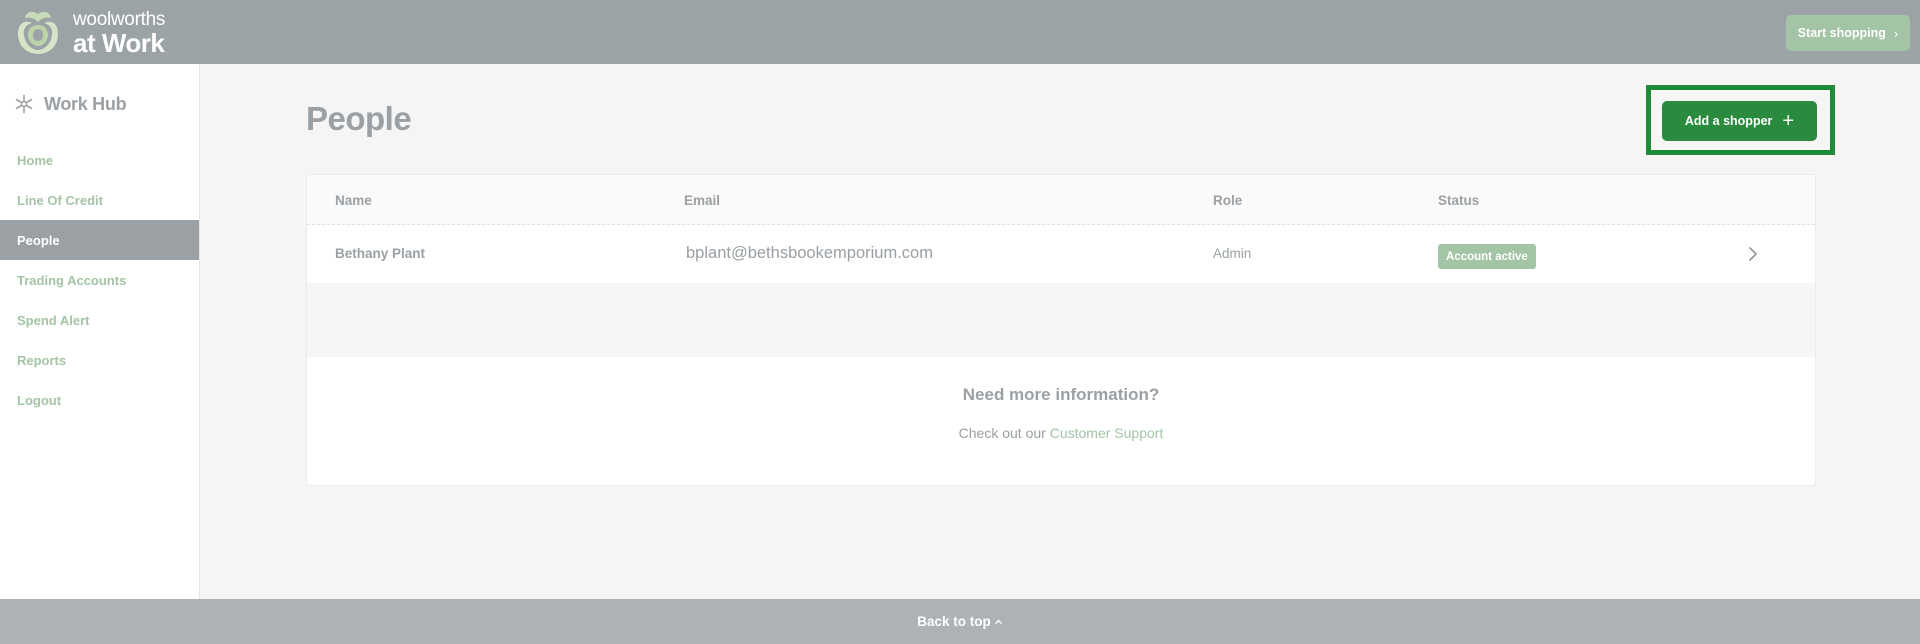 The height and width of the screenshot is (644, 1920). Describe the element at coordinates (960, 32) in the screenshot. I see `top-header: woolworths at Work Start shopping ›` at that location.